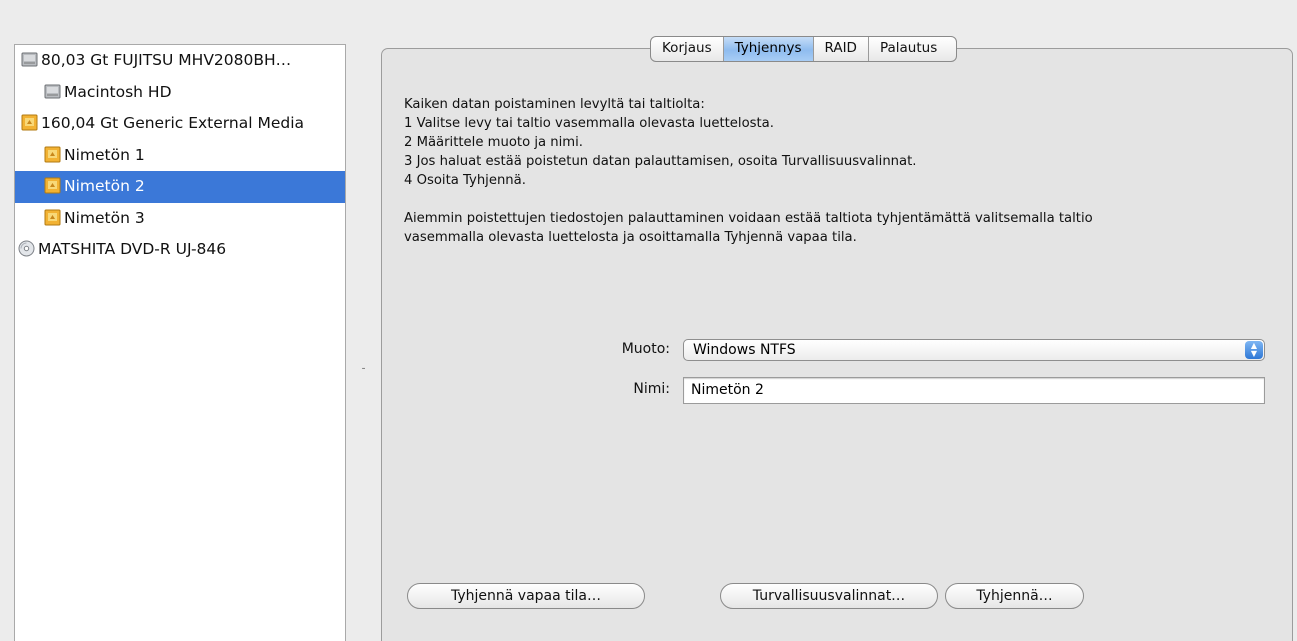 This screenshot has height=641, width=1297. What do you see at coordinates (645, 349) in the screenshot?
I see `format-label: Muoto:` at bounding box center [645, 349].